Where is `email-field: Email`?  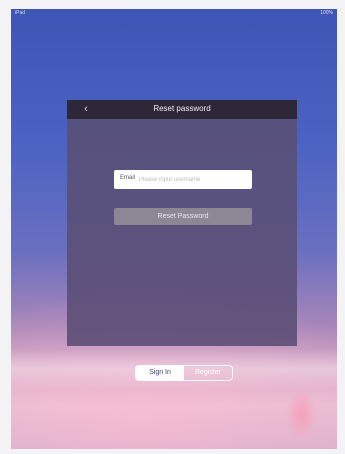 email-field: Email is located at coordinates (183, 179).